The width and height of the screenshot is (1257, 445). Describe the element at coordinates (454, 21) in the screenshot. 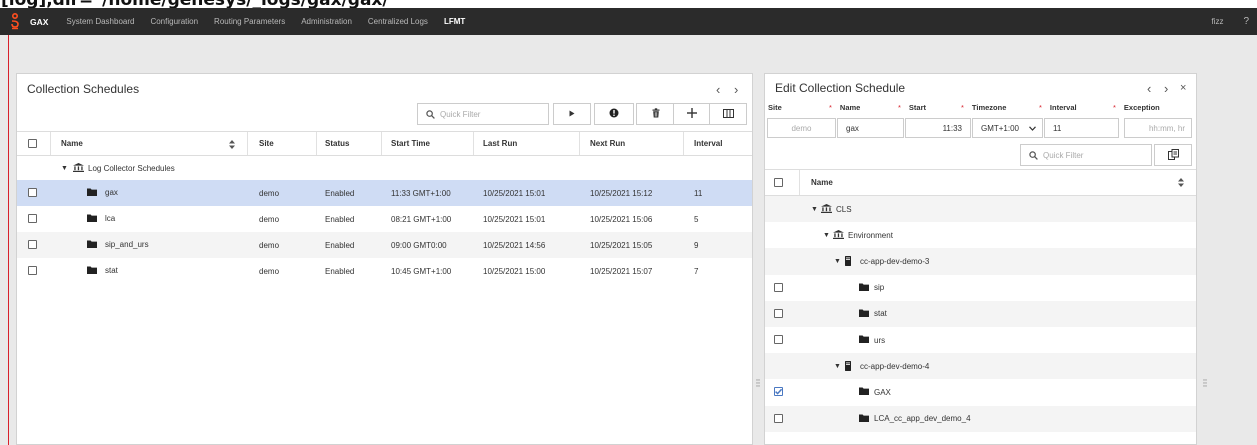

I see `nav-lfmt: LFMT` at that location.